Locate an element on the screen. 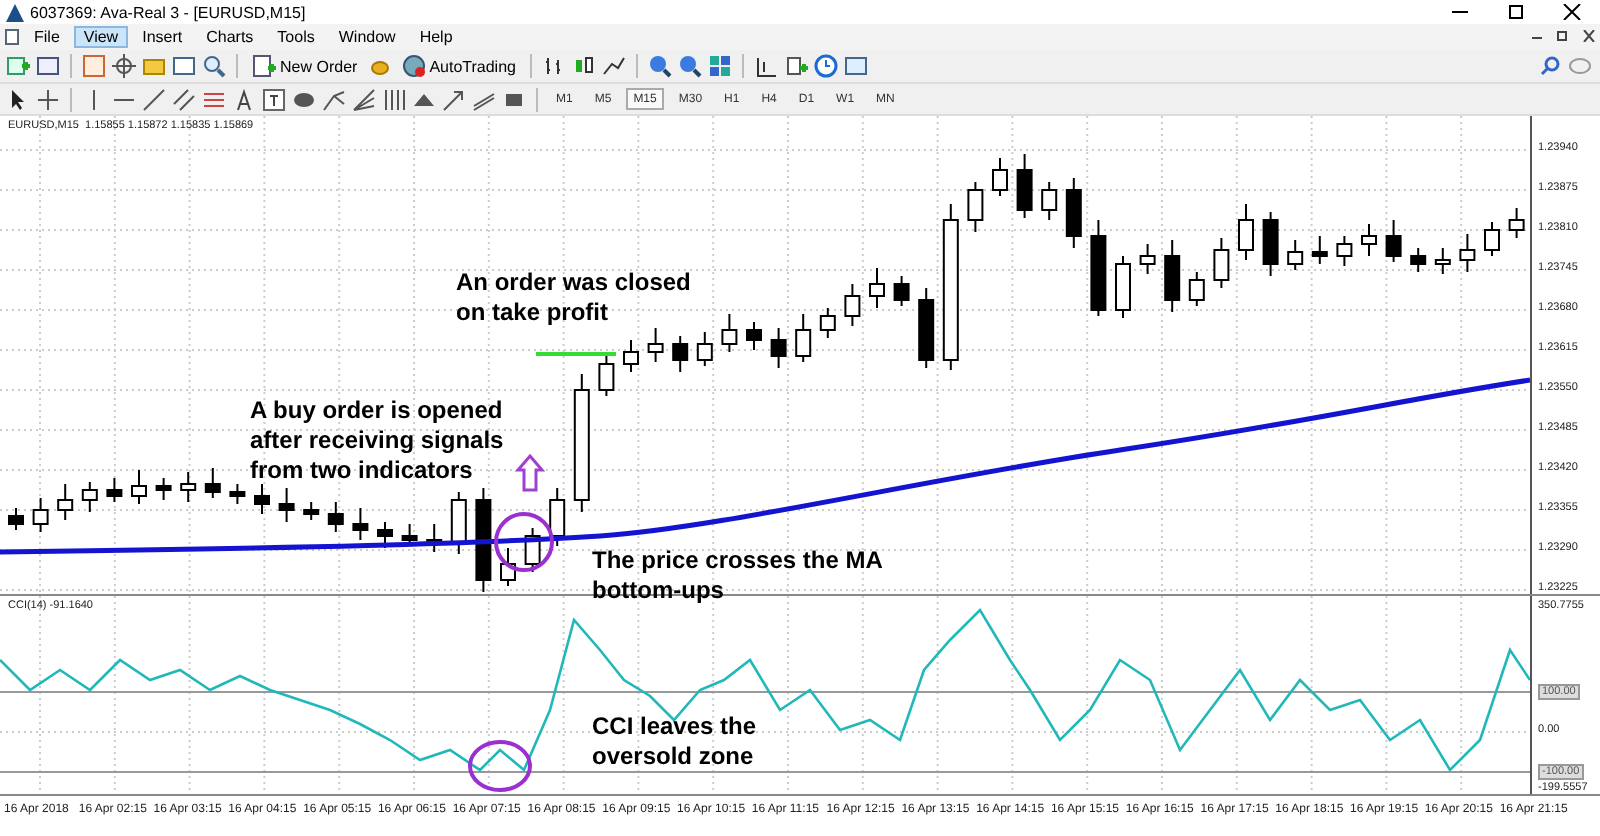 This screenshot has height=836, width=1600. take-profit-line is located at coordinates (576, 354).